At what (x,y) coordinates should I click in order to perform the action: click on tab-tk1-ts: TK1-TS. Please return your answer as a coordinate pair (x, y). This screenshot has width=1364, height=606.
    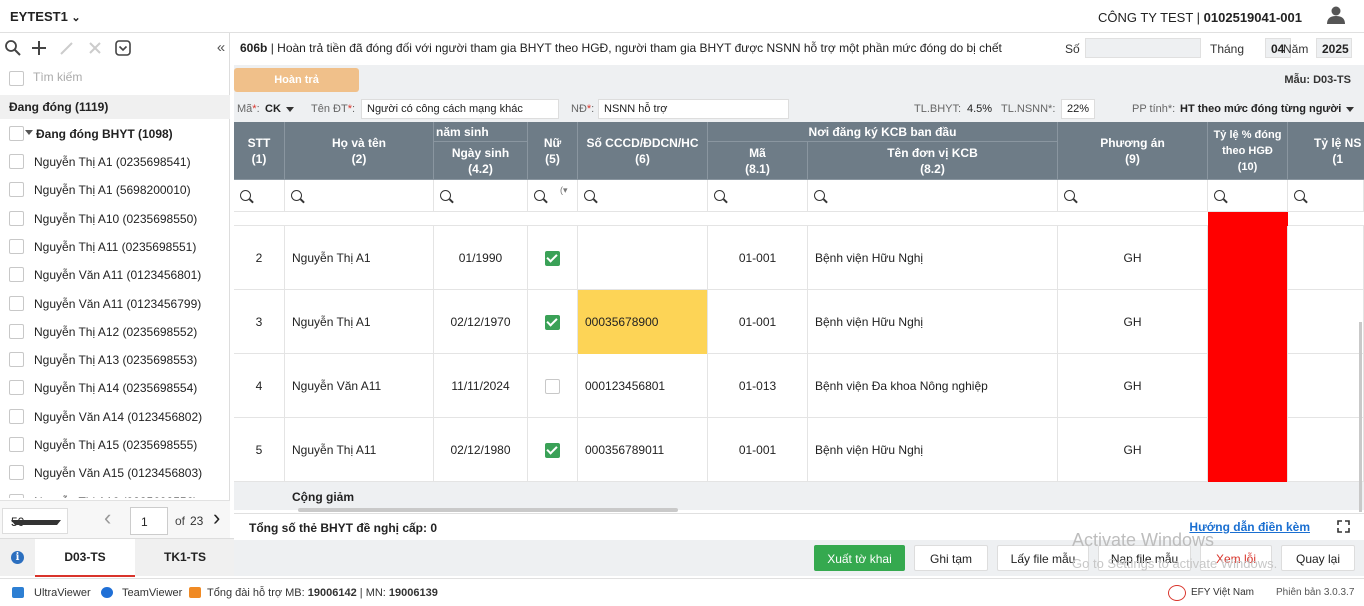
    Looking at the image, I should click on (185, 558).